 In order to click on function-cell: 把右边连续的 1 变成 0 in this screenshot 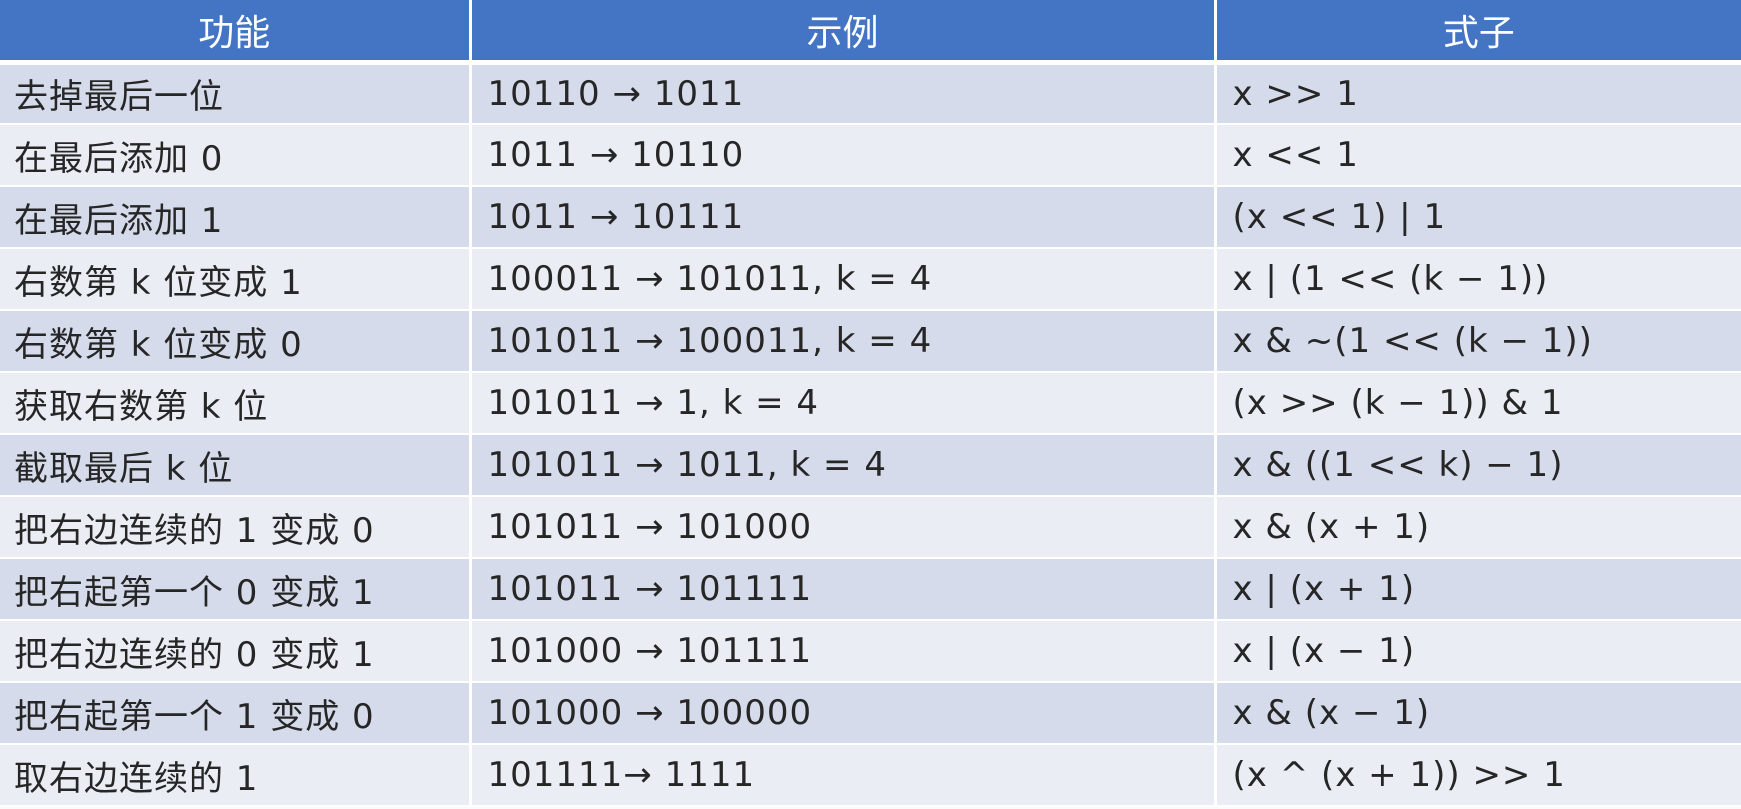, I will do `click(236, 527)`.